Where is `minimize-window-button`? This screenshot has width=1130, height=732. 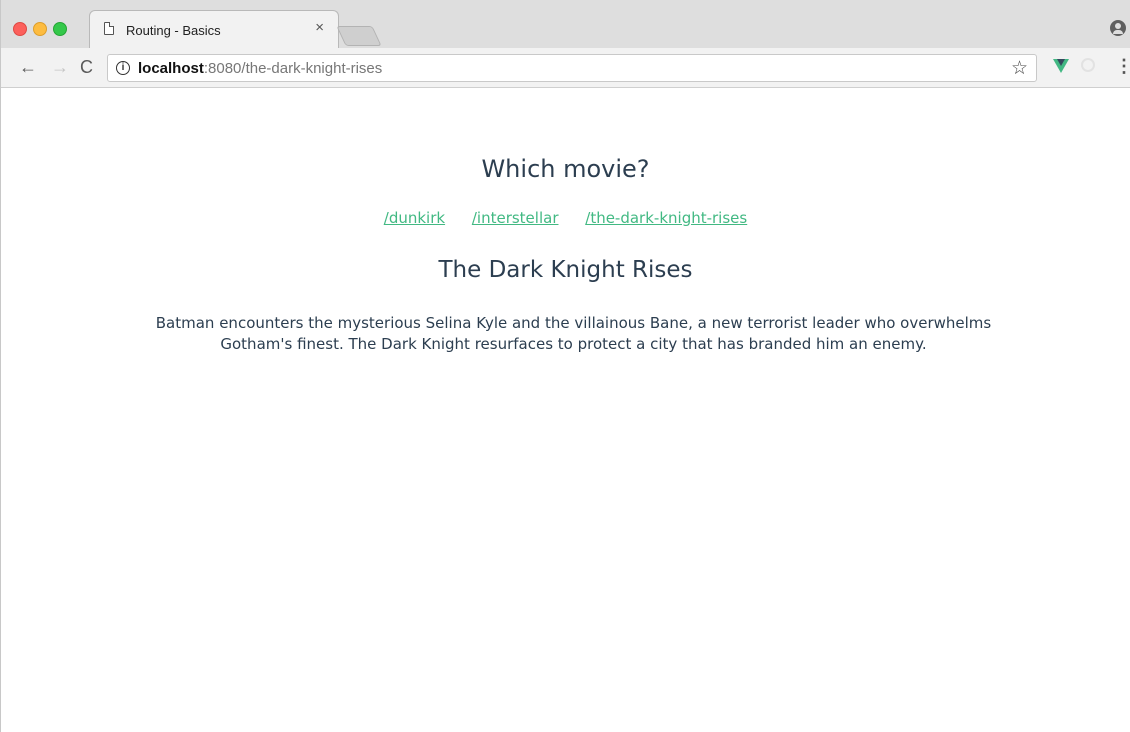
minimize-window-button is located at coordinates (40, 29).